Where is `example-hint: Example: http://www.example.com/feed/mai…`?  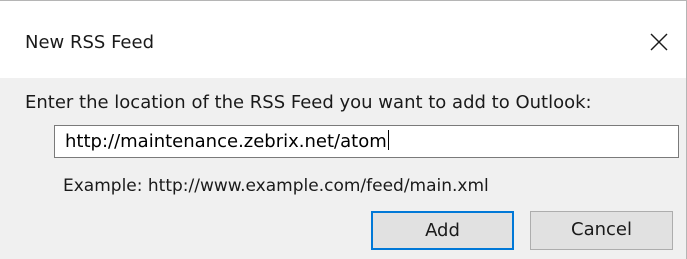
example-hint: Example: http://www.example.com/feed/mai… is located at coordinates (276, 186).